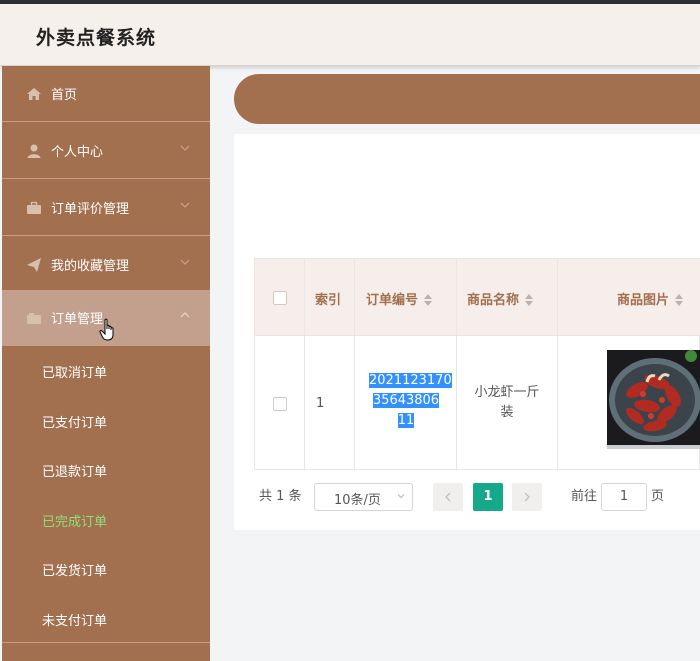 The width and height of the screenshot is (700, 661). I want to click on submenu-item-paid: 已支付订单, so click(106, 421).